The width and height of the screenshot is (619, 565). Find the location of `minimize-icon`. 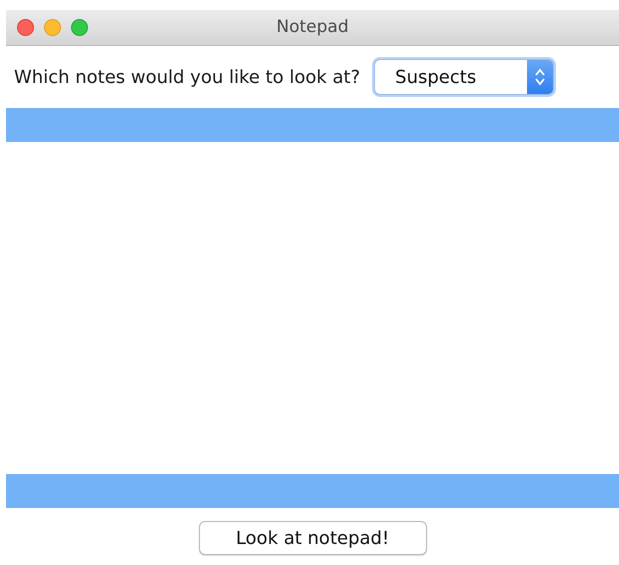

minimize-icon is located at coordinates (52, 27).